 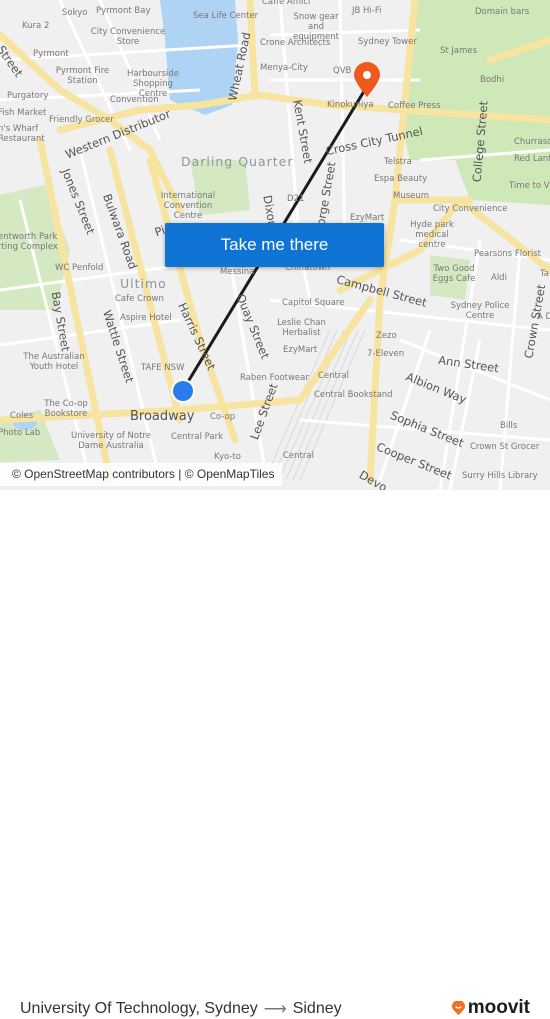 What do you see at coordinates (532, 142) in the screenshot?
I see `poi-label: Churrasc` at bounding box center [532, 142].